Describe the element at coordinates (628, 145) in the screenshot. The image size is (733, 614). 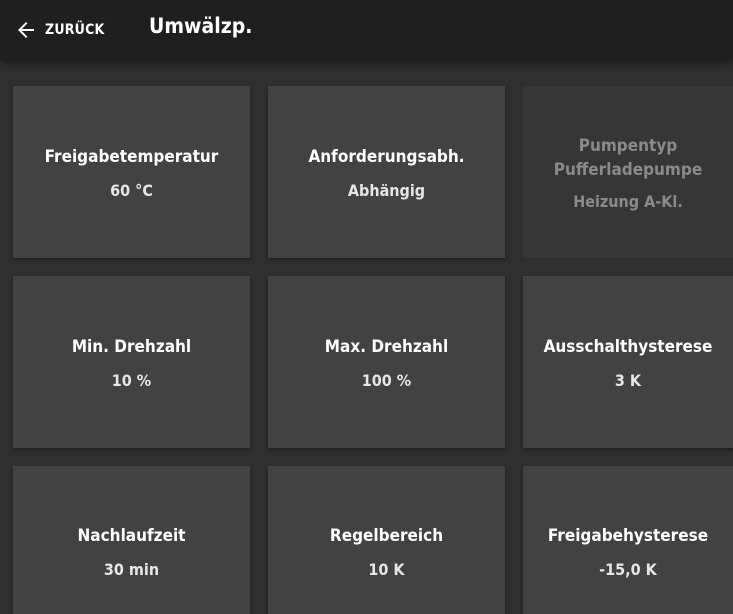
I see `tile-label-line-1: Pumpentyp` at that location.